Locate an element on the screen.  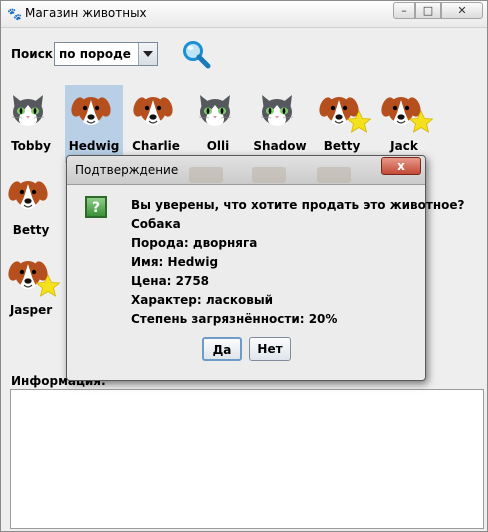
dialog-species: Собака is located at coordinates (156, 224).